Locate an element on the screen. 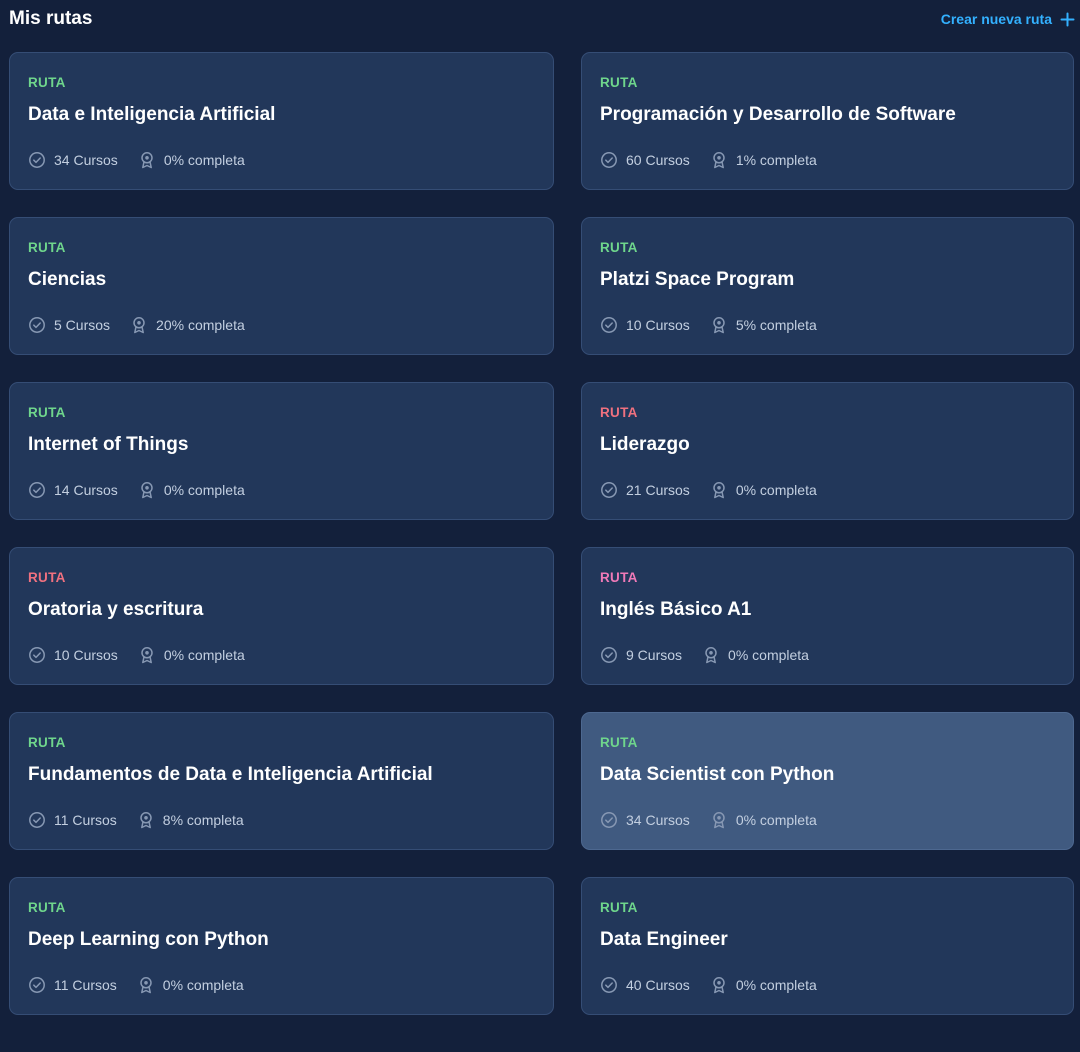 The width and height of the screenshot is (1080, 1052). progress-info: 20% completa is located at coordinates (187, 325).